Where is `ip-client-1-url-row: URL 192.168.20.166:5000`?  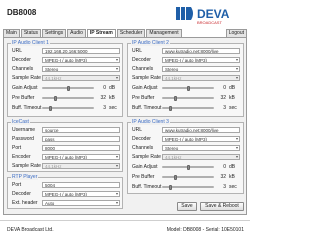
ip-client-1-url-row: URL 192.168.20.166:5000 is located at coordinates (65, 51).